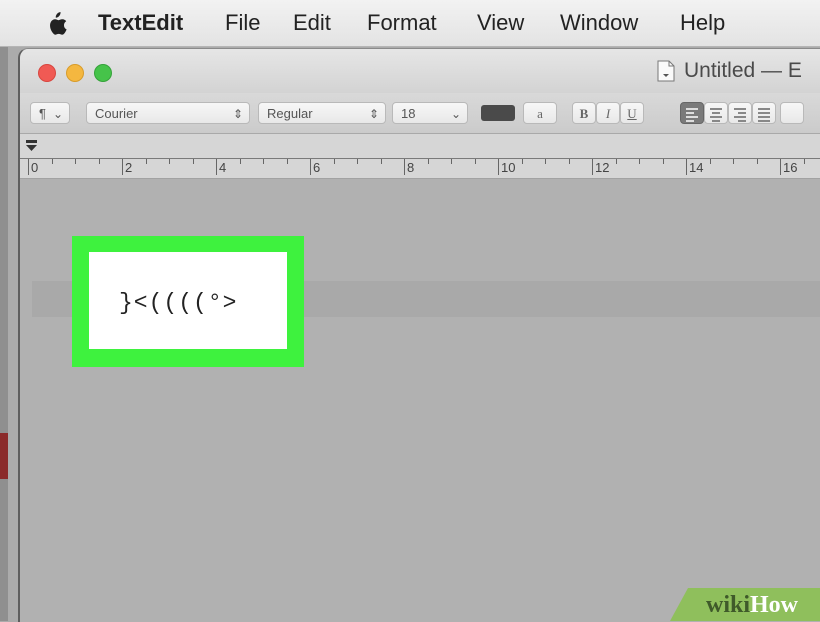 This screenshot has height=622, width=820. What do you see at coordinates (508, 167) in the screenshot?
I see `ruler-label: 10` at bounding box center [508, 167].